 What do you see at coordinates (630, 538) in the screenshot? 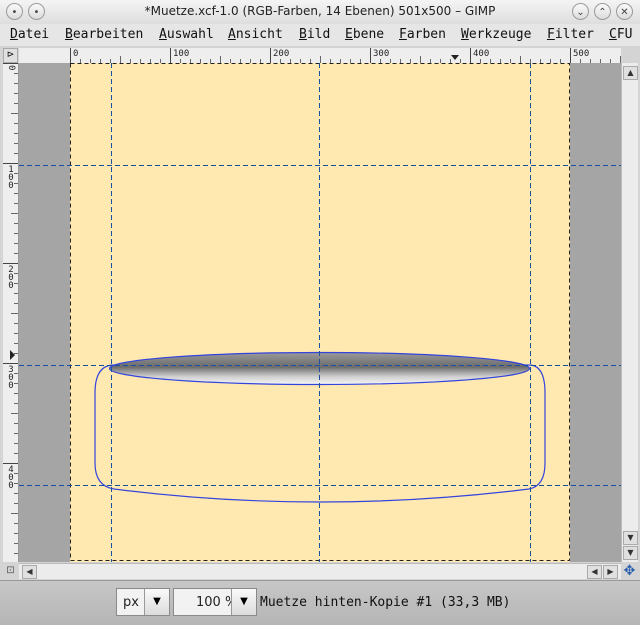
I see `scroll-down-button: ▼` at bounding box center [630, 538].